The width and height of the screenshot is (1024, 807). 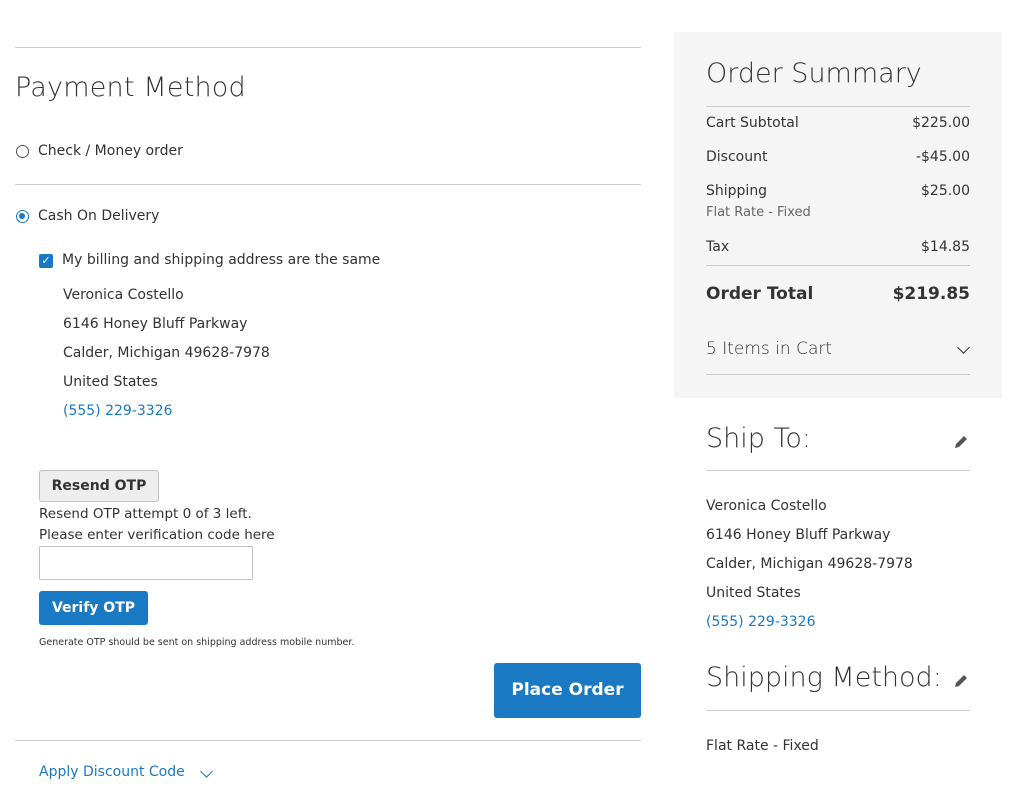 What do you see at coordinates (328, 47) in the screenshot?
I see `top-divider` at bounding box center [328, 47].